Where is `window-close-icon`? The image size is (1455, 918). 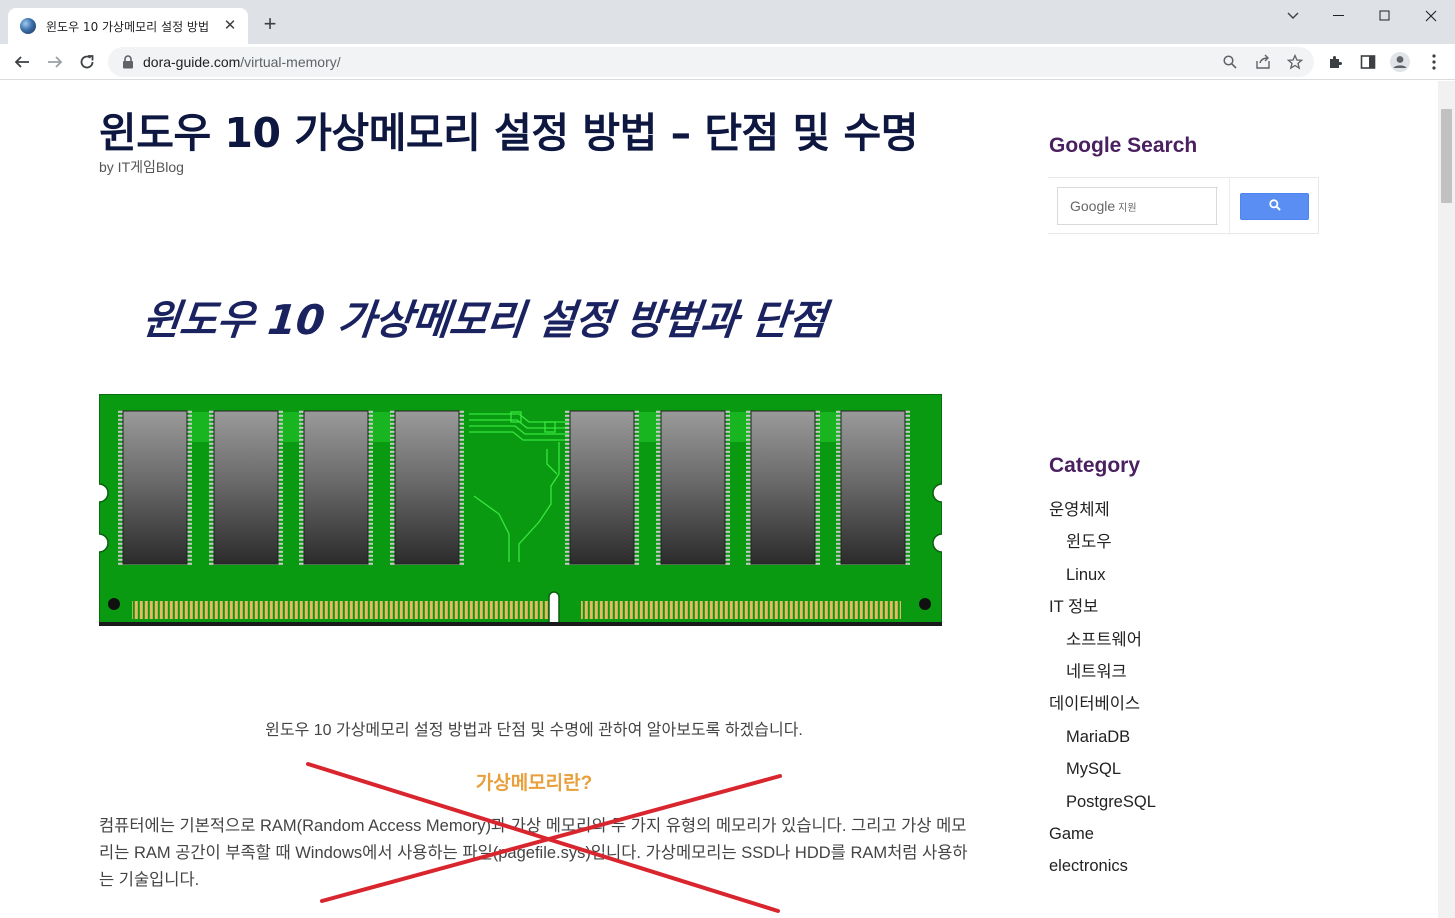
window-close-icon is located at coordinates (1431, 16).